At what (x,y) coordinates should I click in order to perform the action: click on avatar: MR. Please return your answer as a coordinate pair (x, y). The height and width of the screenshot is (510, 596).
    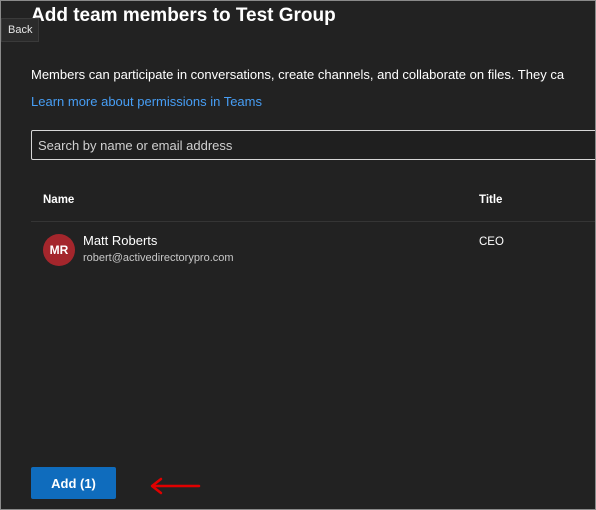
    Looking at the image, I should click on (59, 250).